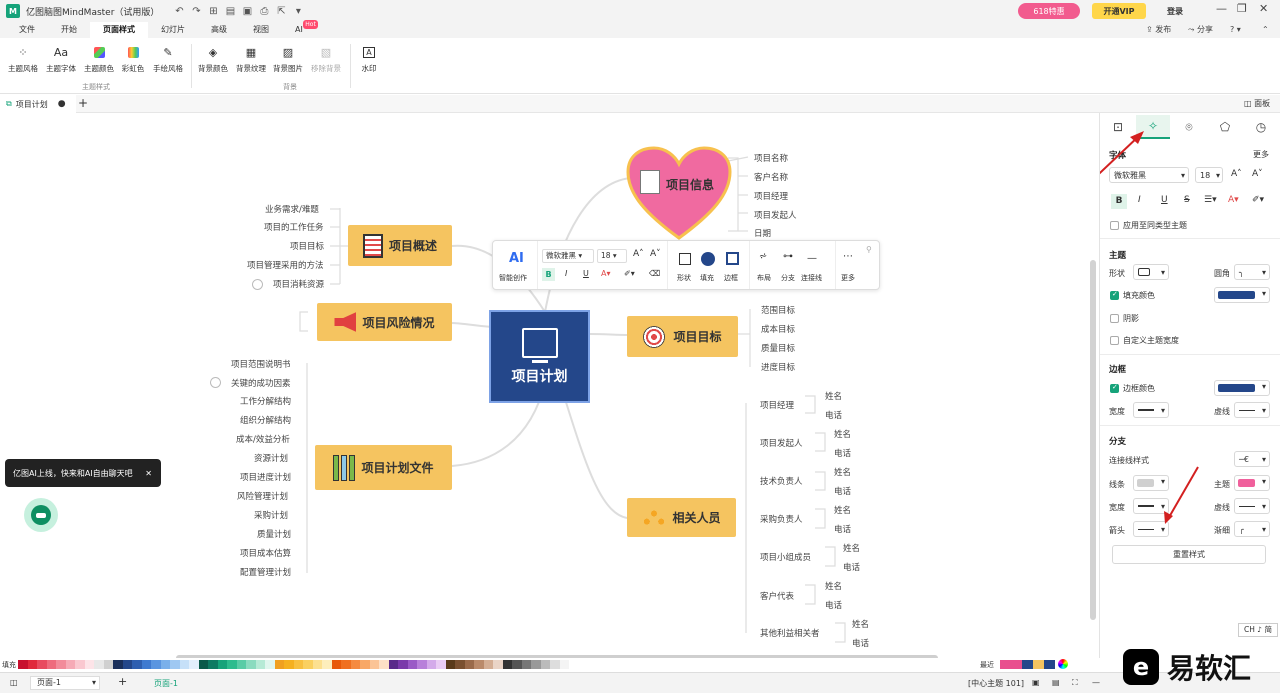  I want to click on custom-width-checkbox, so click(1114, 340).